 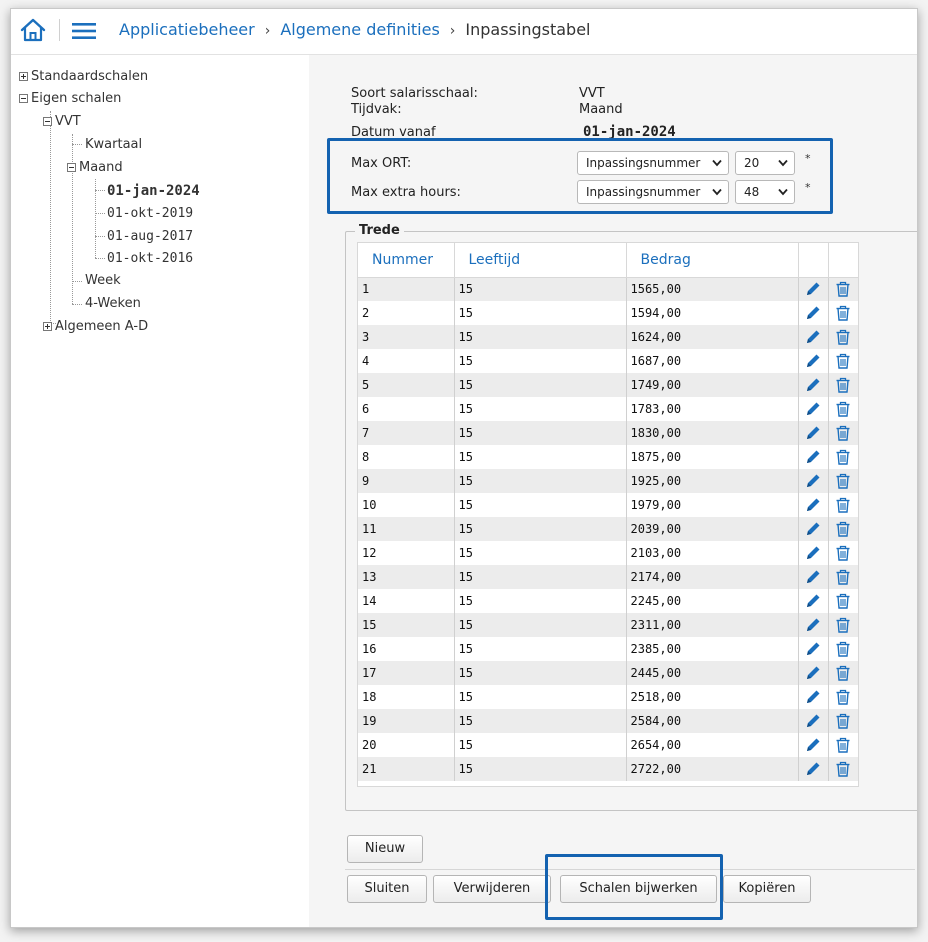 I want to click on table-row: 18 15 2518,00, so click(x=608, y=697).